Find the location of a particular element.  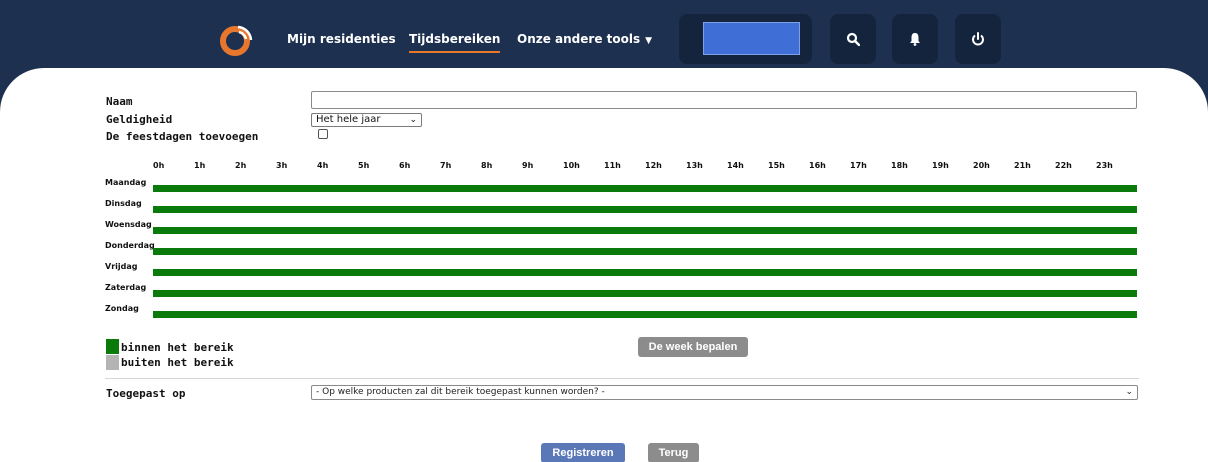

day-label: Dinsdag is located at coordinates (123, 203).